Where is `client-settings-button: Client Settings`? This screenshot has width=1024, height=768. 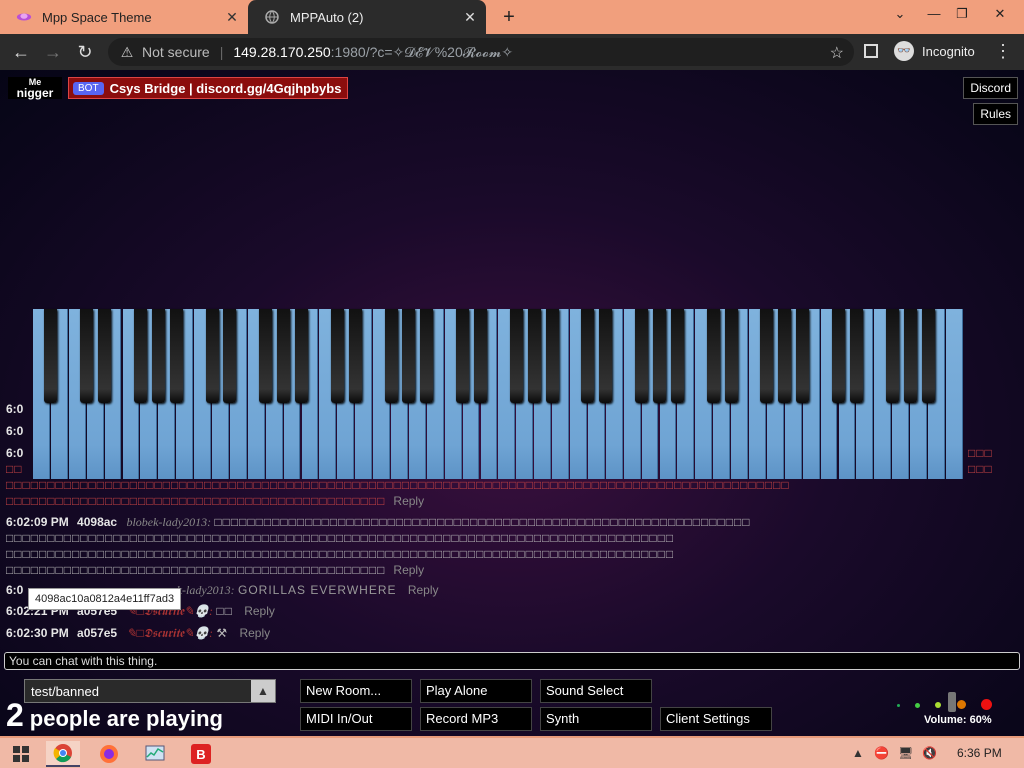 client-settings-button: Client Settings is located at coordinates (716, 719).